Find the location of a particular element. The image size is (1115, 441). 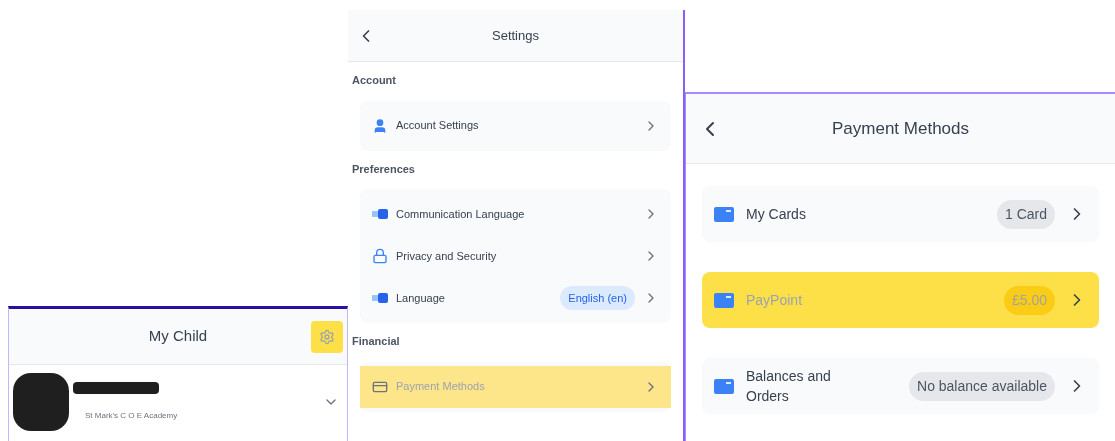

lock-icon is located at coordinates (380, 256).